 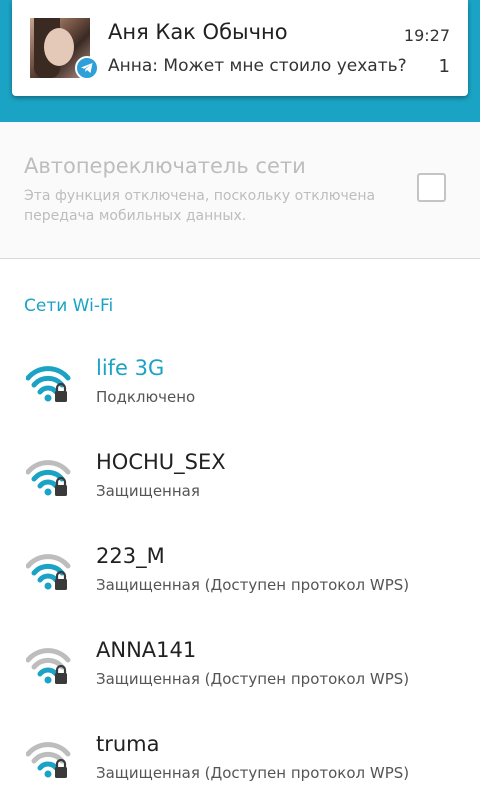 I want to click on telegram-icon, so click(x=87, y=68).